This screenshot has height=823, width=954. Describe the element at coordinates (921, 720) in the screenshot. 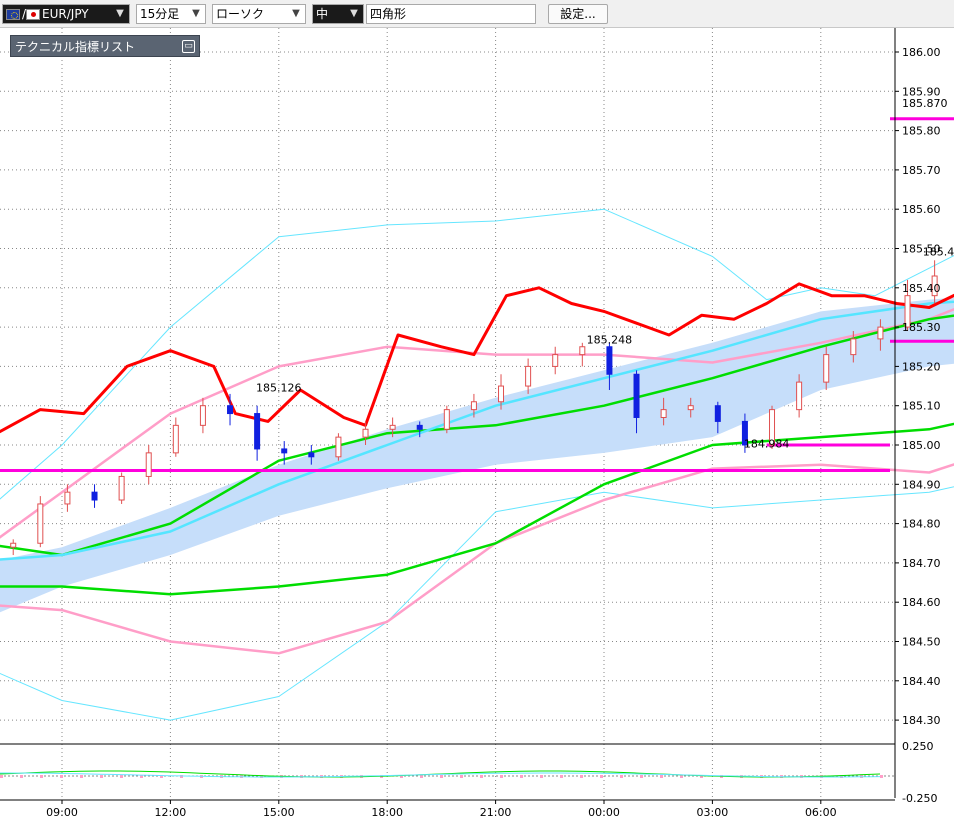

I see `price-tick-label: 184.30` at that location.